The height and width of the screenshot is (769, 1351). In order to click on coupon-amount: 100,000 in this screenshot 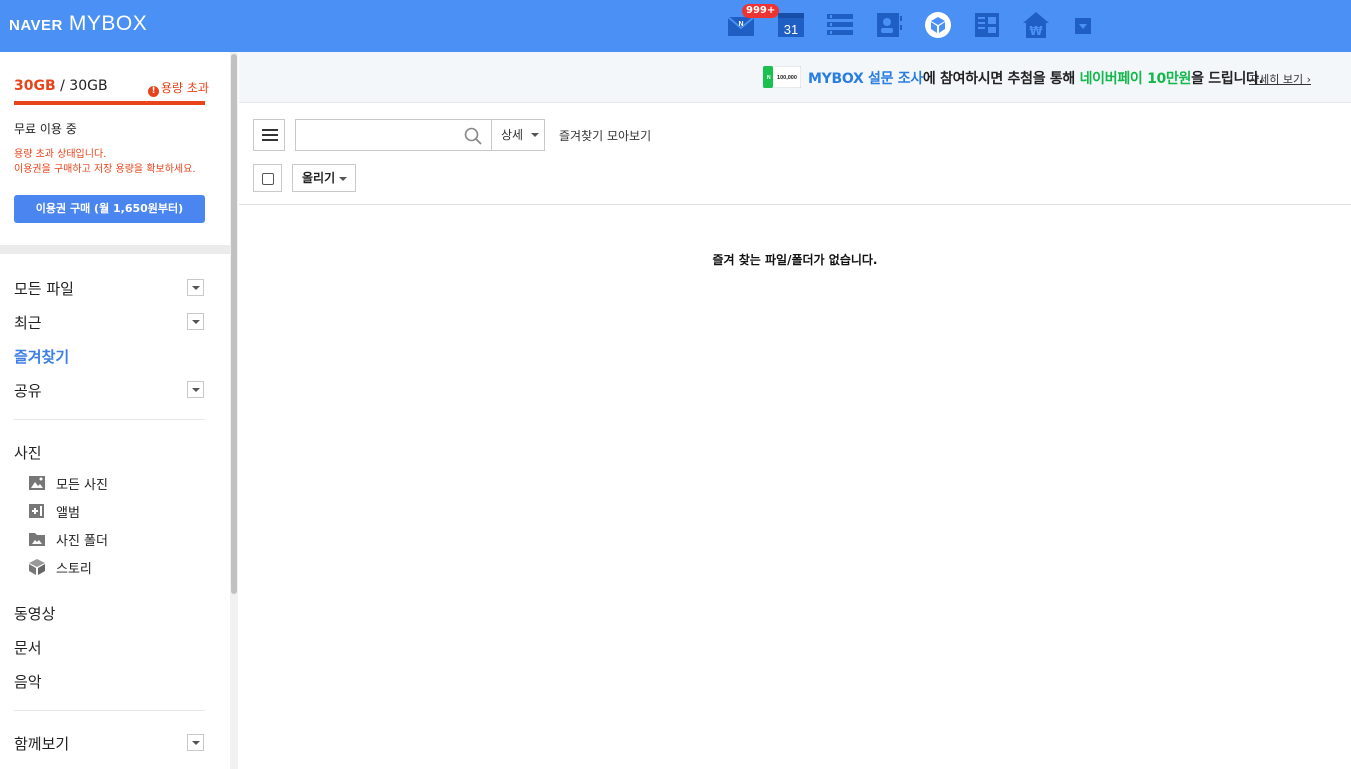, I will do `click(787, 78)`.